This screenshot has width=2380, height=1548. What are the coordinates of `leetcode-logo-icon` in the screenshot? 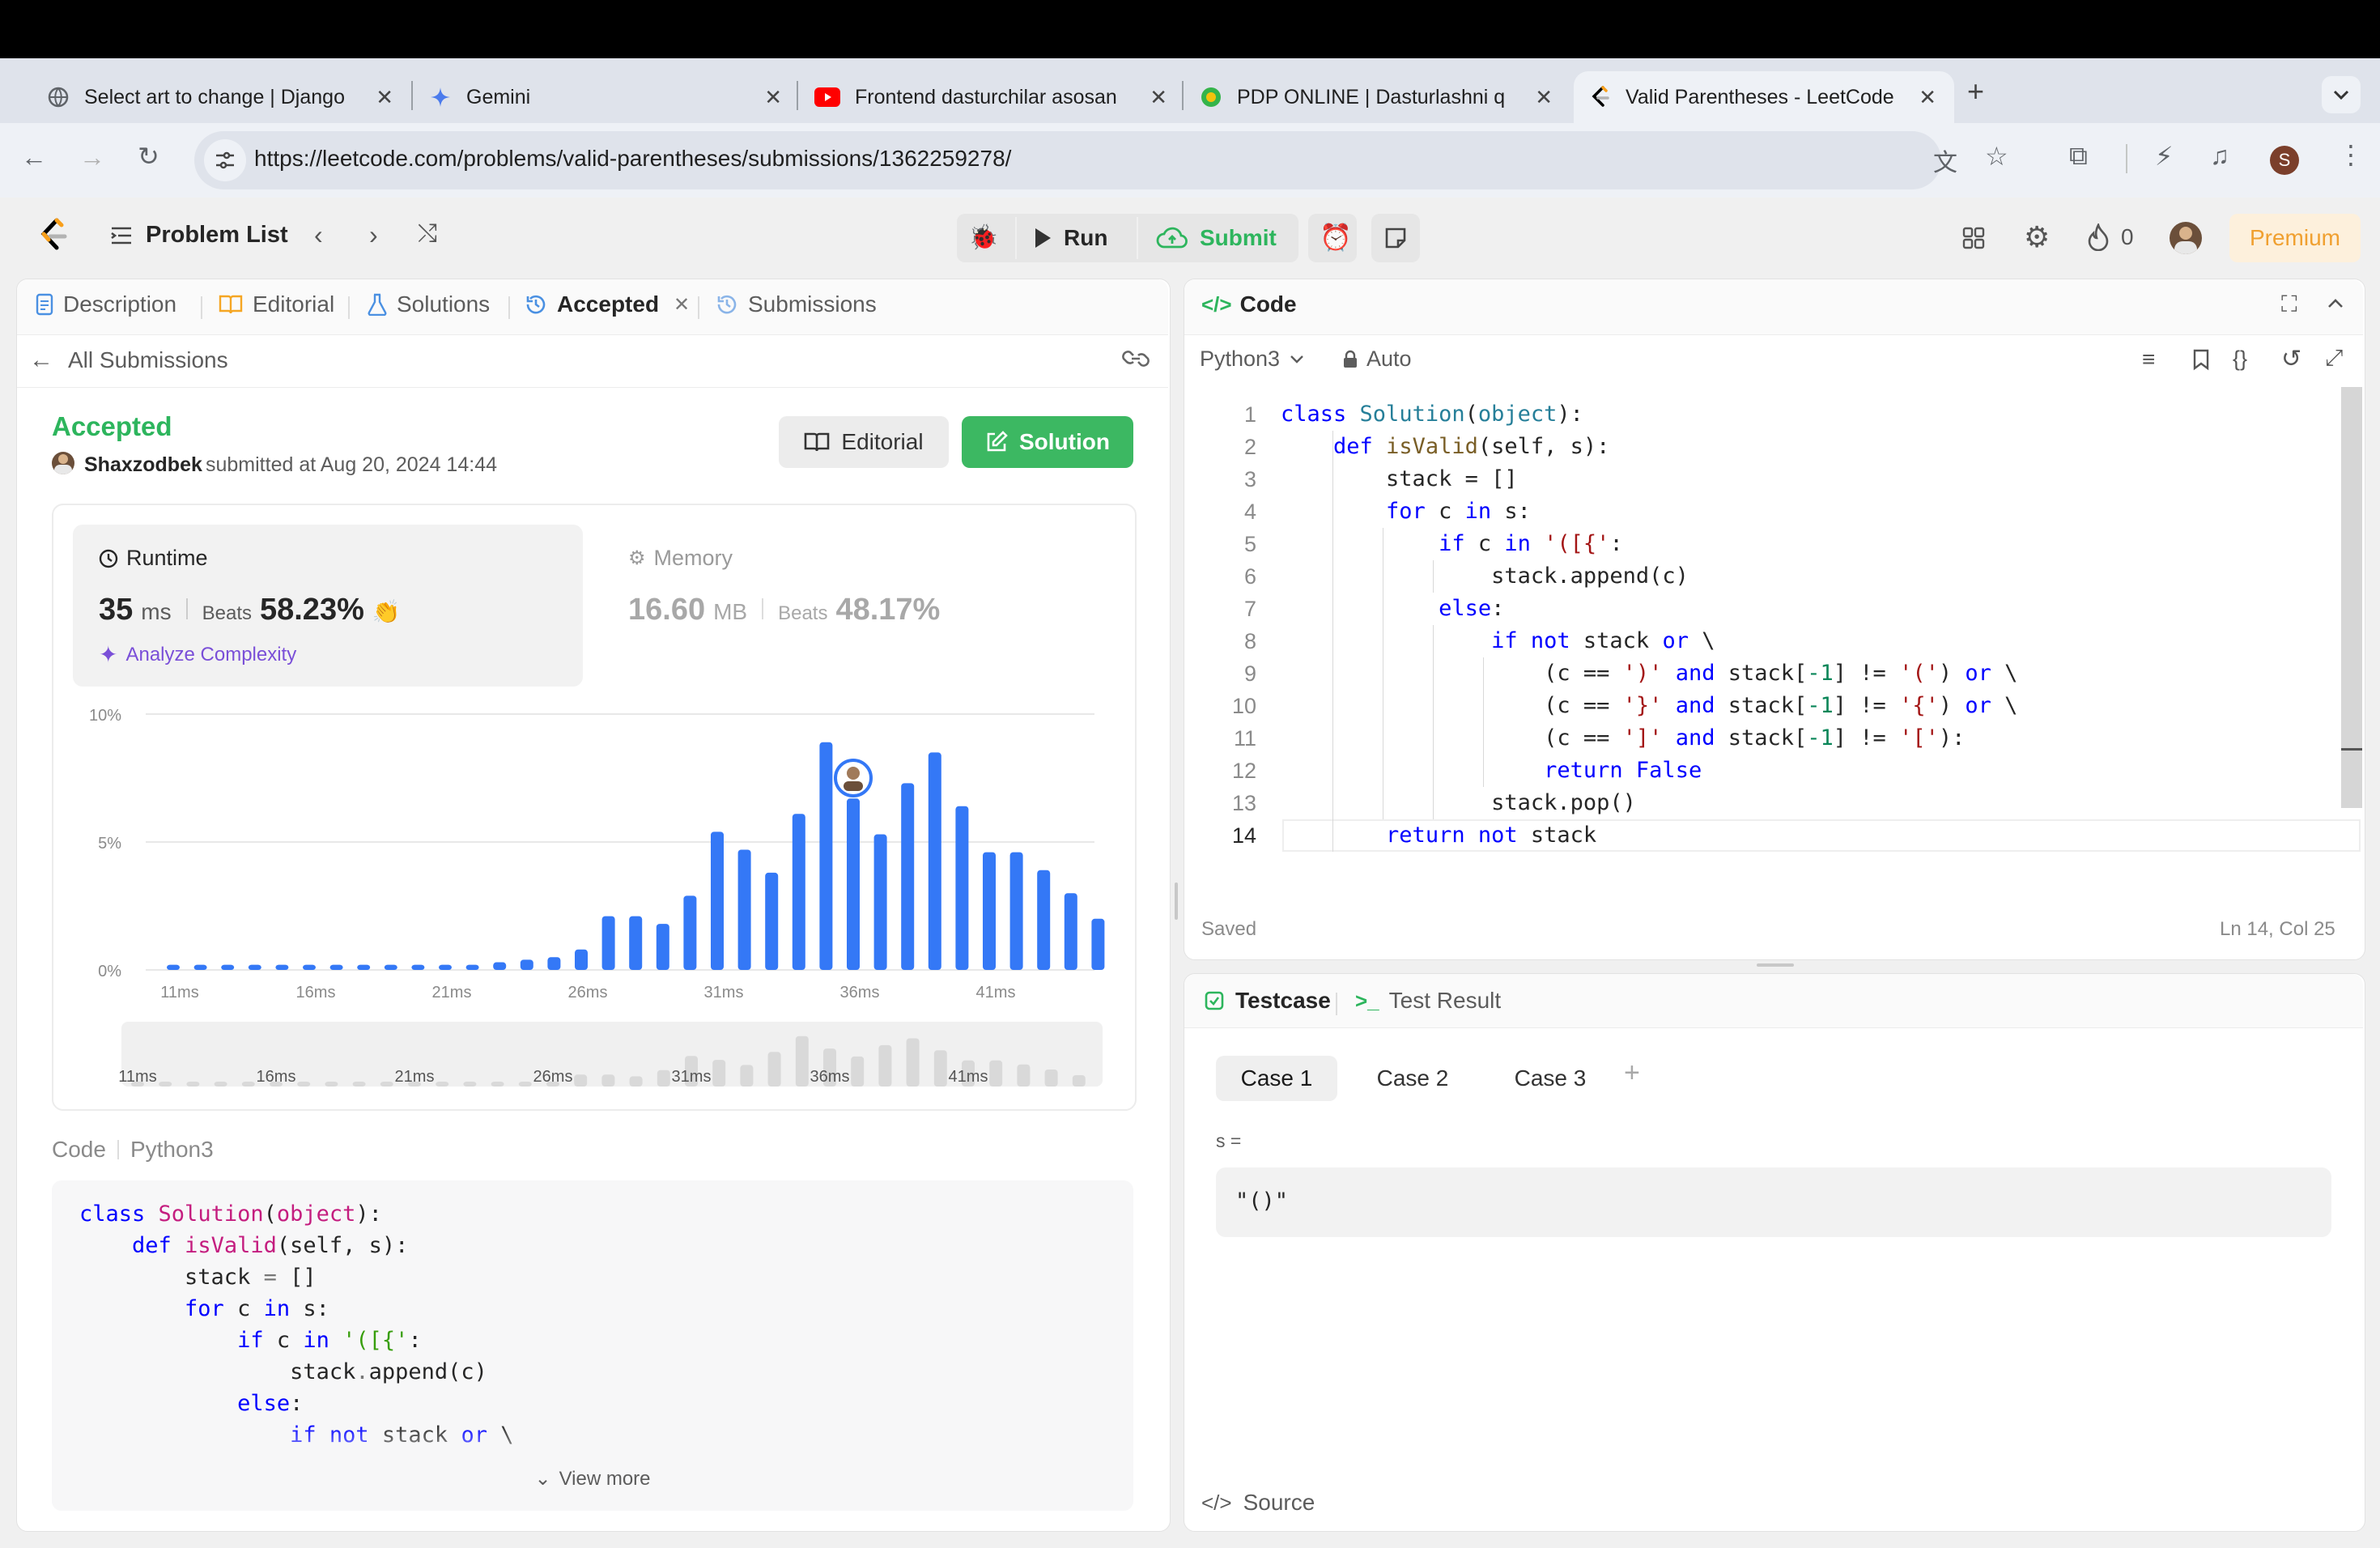 It's located at (52, 236).